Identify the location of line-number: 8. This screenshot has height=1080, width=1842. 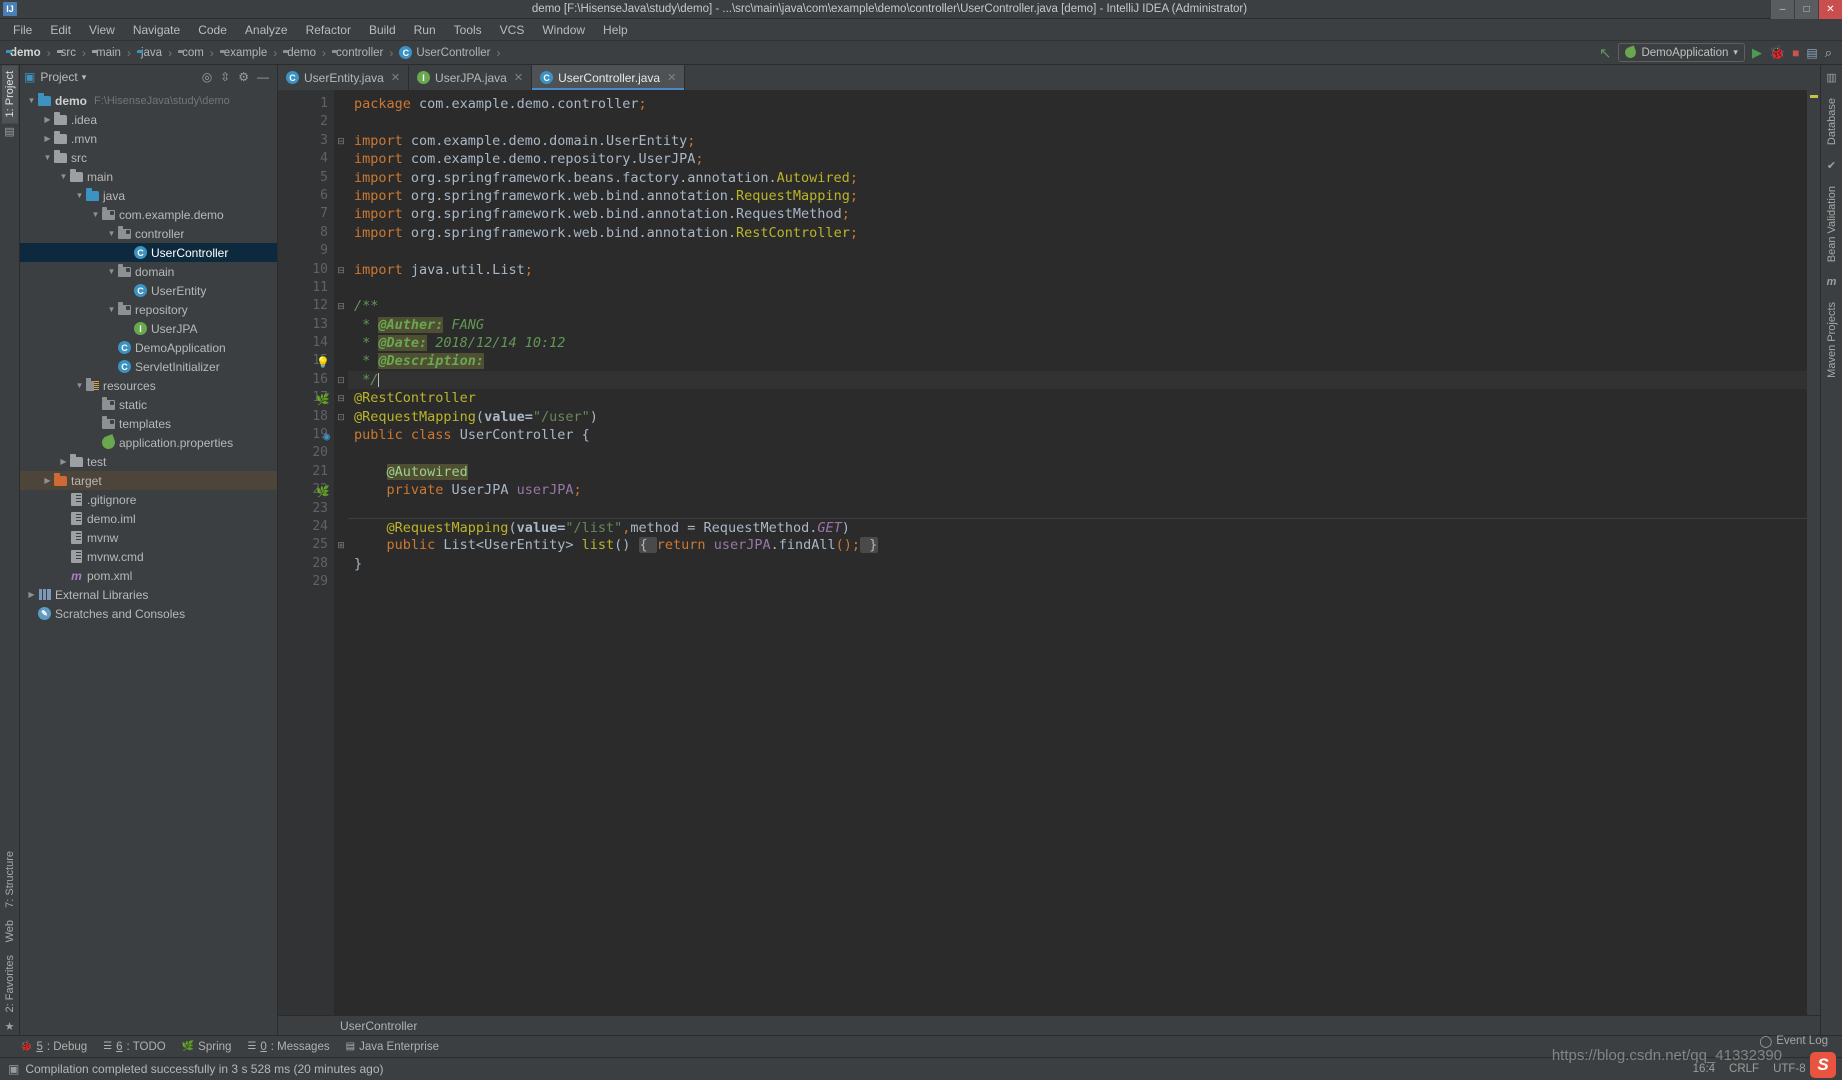
(306, 233).